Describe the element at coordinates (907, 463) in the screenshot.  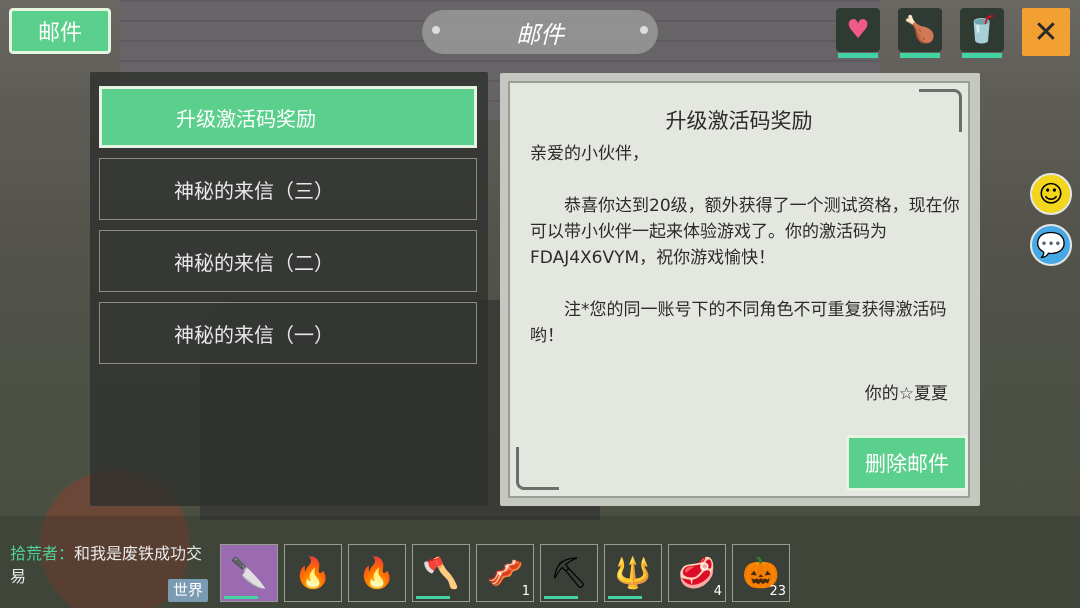
I see `delete-mail-button: 删除邮件` at that location.